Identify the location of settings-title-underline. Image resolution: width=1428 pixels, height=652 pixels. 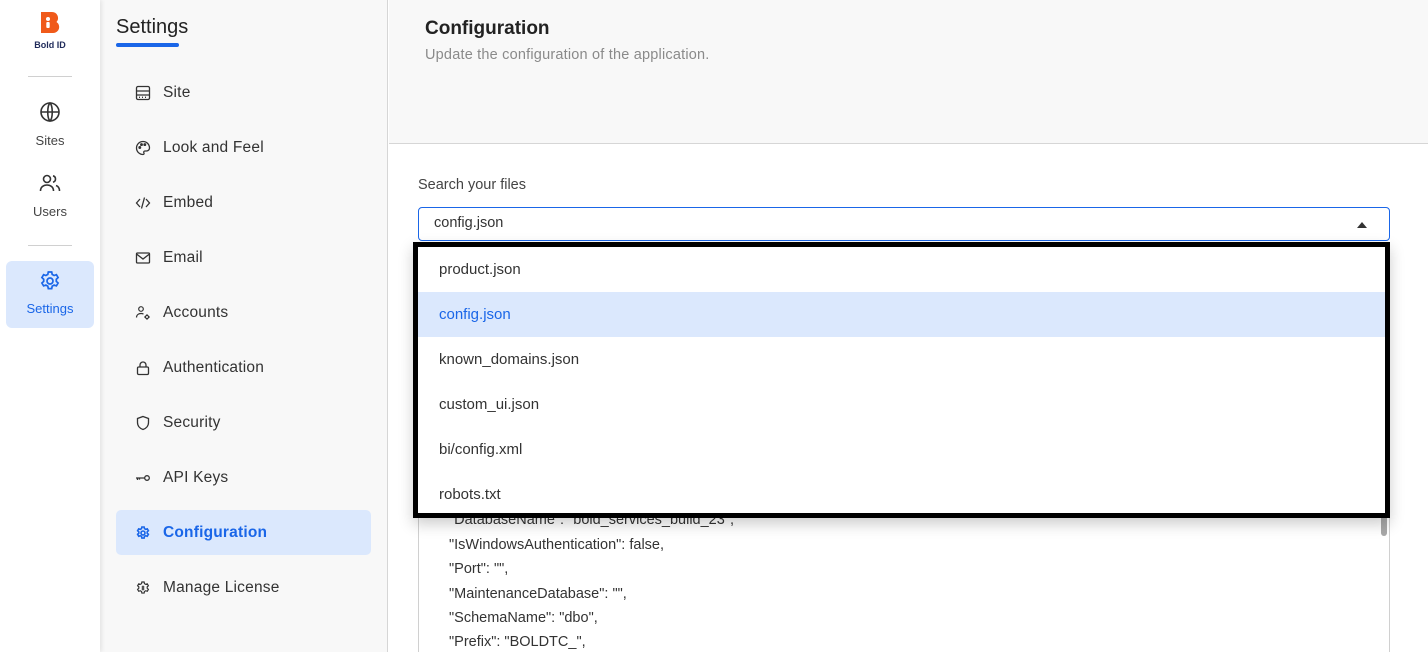
(147, 45).